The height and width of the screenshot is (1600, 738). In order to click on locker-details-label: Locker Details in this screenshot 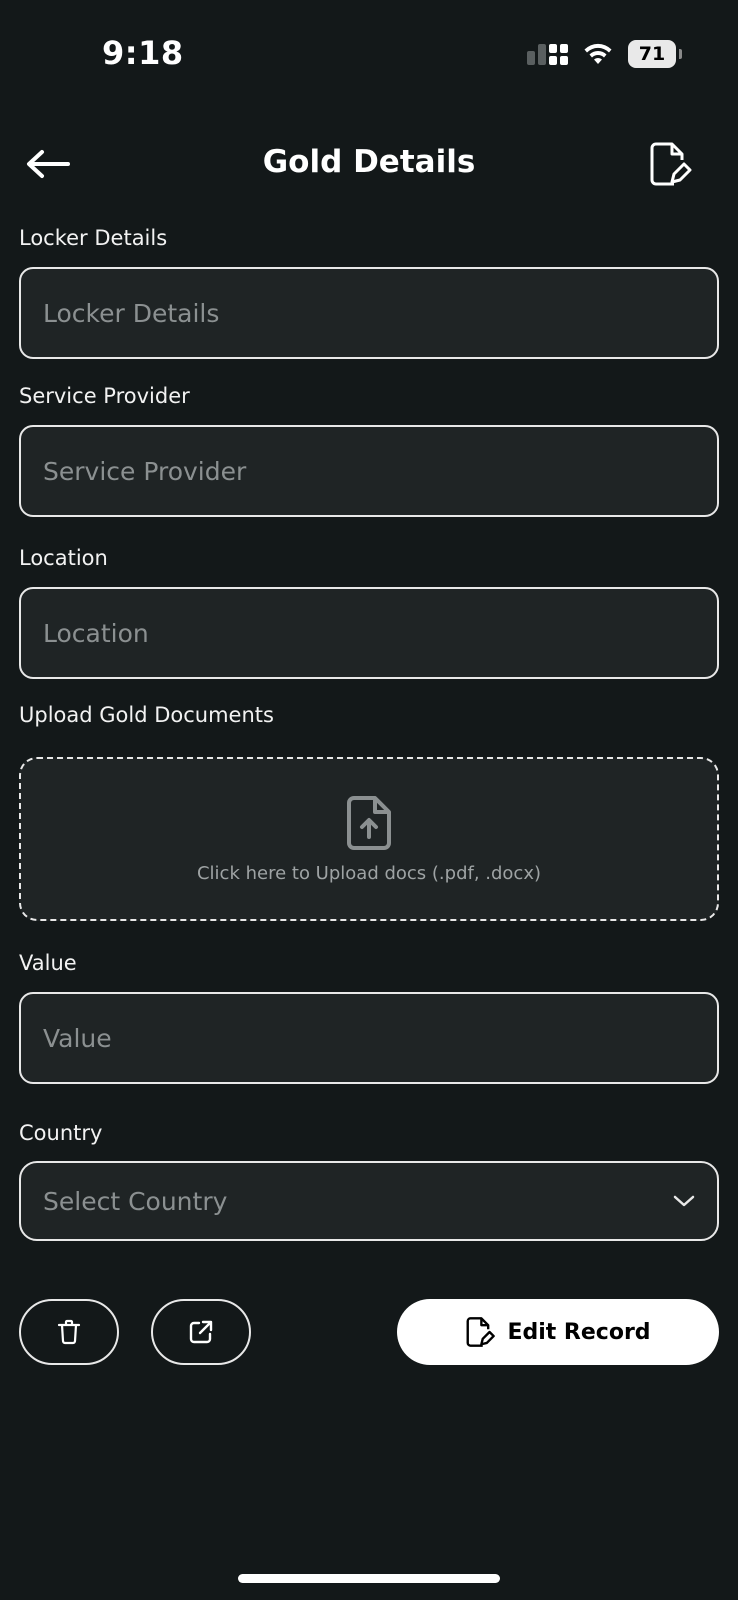, I will do `click(93, 238)`.